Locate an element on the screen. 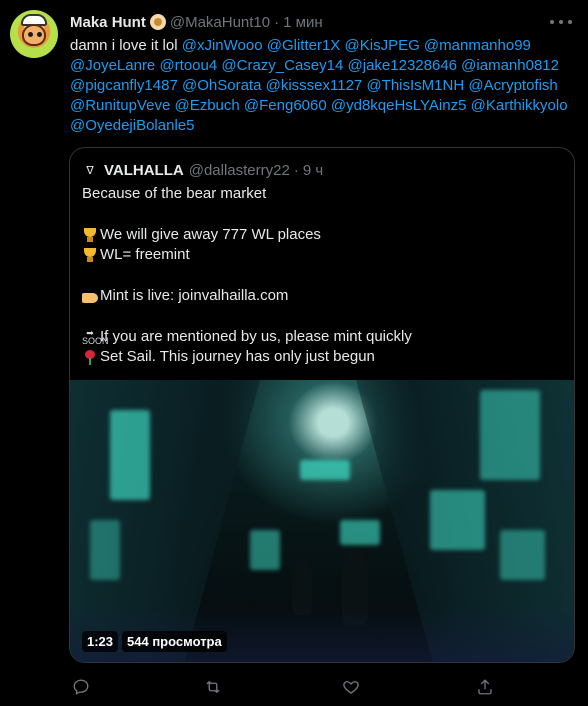 Image resolution: width=588 pixels, height=706 pixels. mention-link: @Karthikkyolo is located at coordinates (519, 105).